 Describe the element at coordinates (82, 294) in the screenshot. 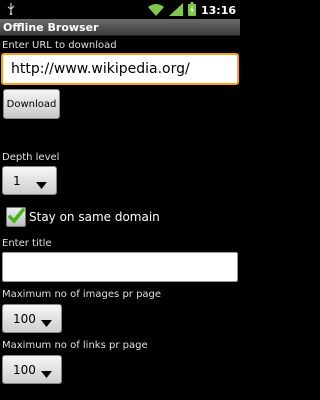

I see `max-images-label: Maximum no of images pr page` at that location.